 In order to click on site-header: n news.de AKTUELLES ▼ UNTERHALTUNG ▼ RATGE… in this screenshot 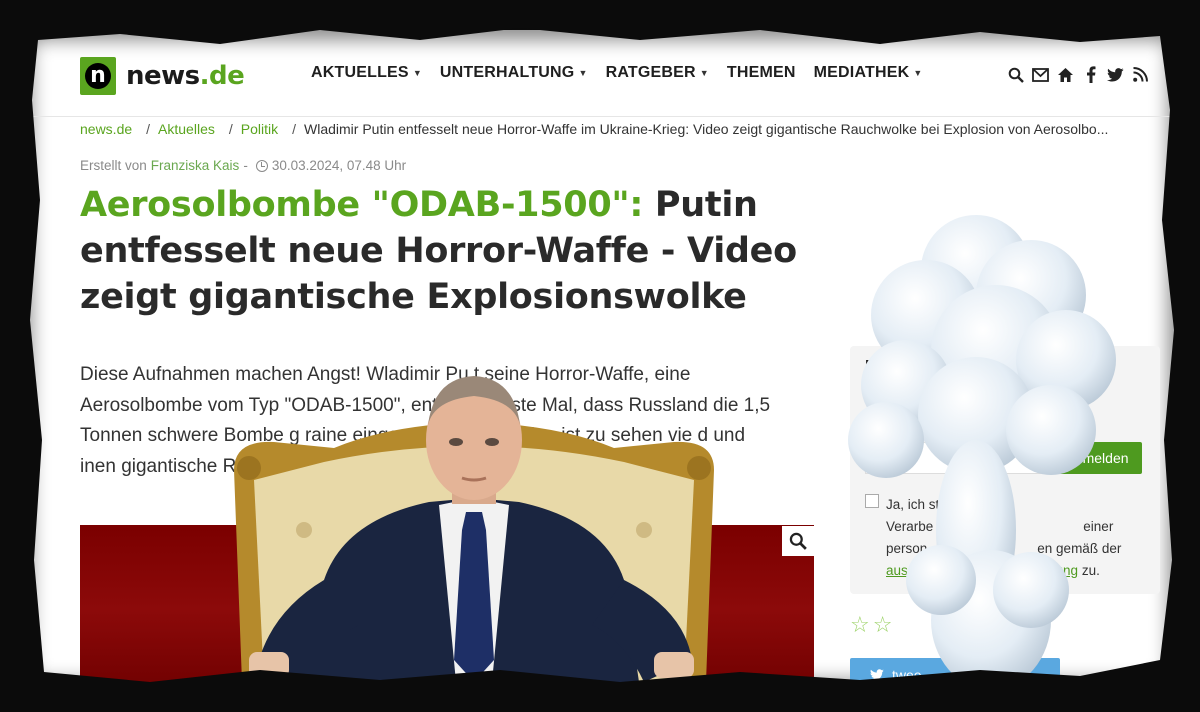, I will do `click(600, 73)`.